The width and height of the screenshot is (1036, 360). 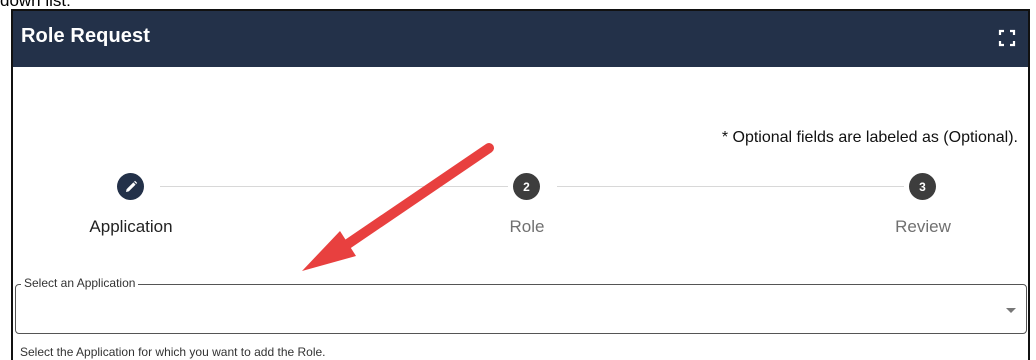 What do you see at coordinates (527, 226) in the screenshot?
I see `step-role-label: Role` at bounding box center [527, 226].